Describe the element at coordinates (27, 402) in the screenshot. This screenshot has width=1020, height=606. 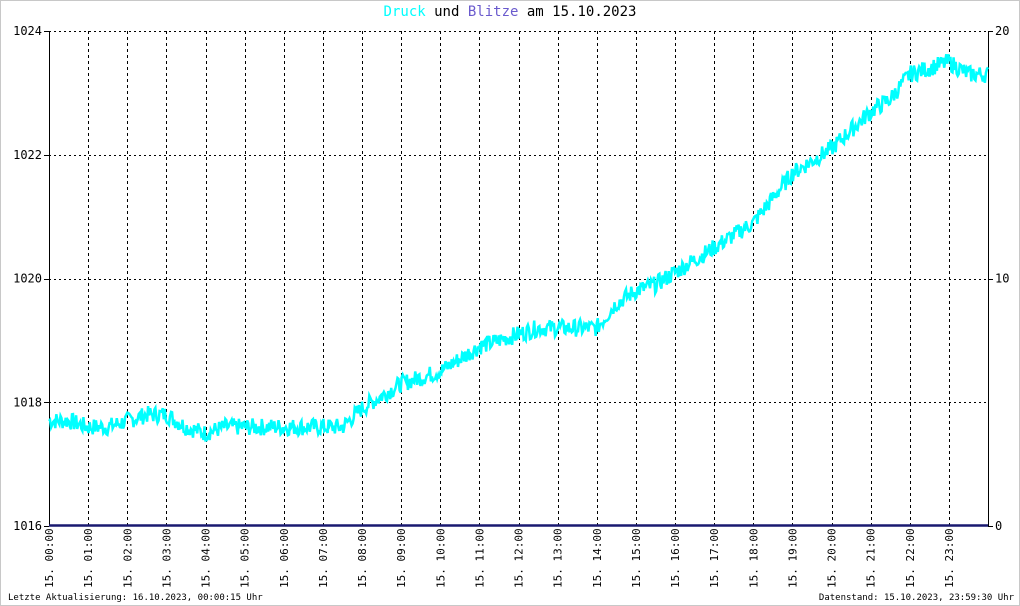
I see `y-left-tick-label: 1018` at that location.